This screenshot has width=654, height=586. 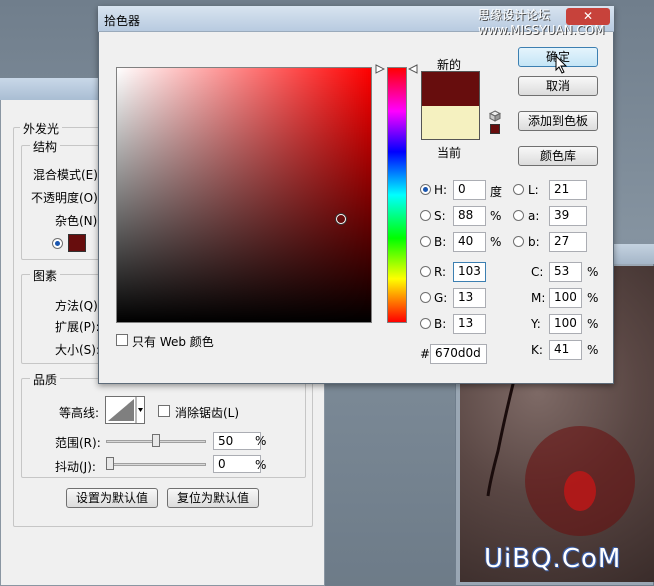 I want to click on hue-slider-left-arrow, so click(x=380, y=70).